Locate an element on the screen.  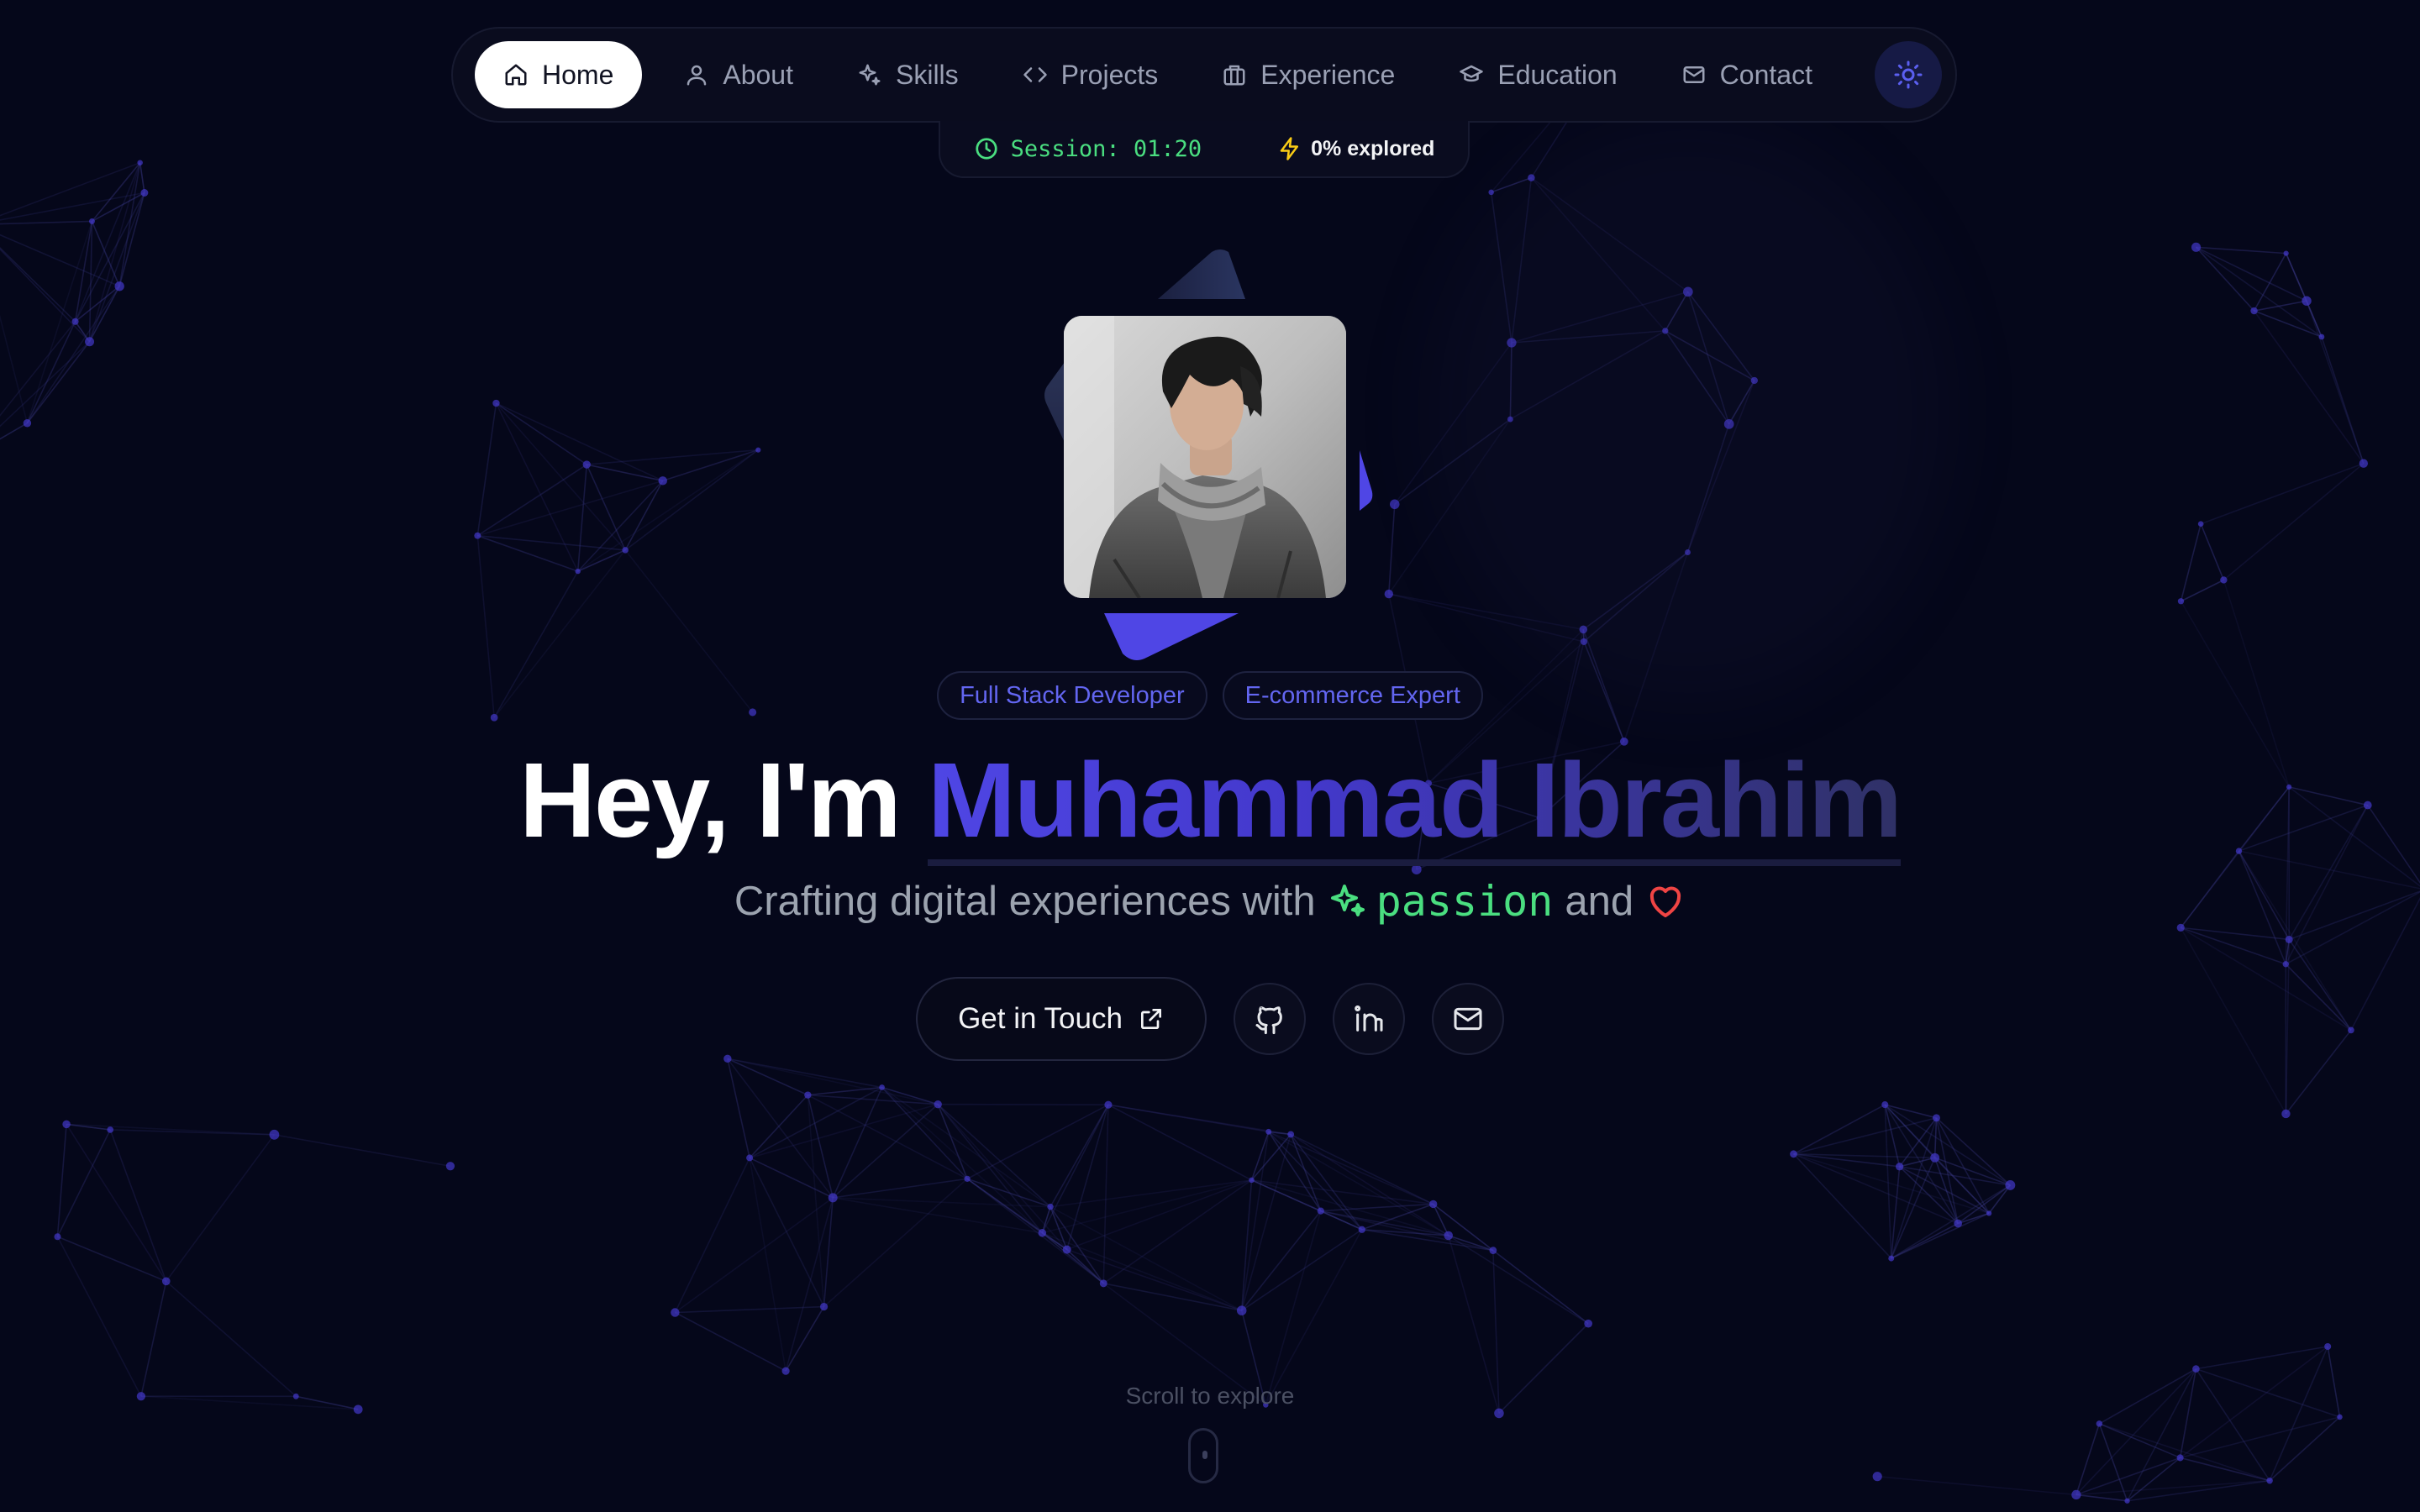
external-link-icon is located at coordinates (1150, 1019).